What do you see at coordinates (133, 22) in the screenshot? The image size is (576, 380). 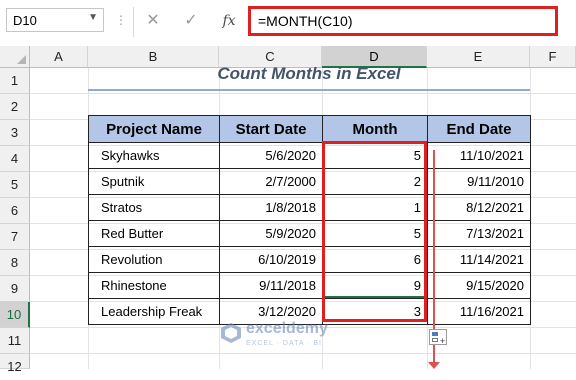 I see `divider` at bounding box center [133, 22].